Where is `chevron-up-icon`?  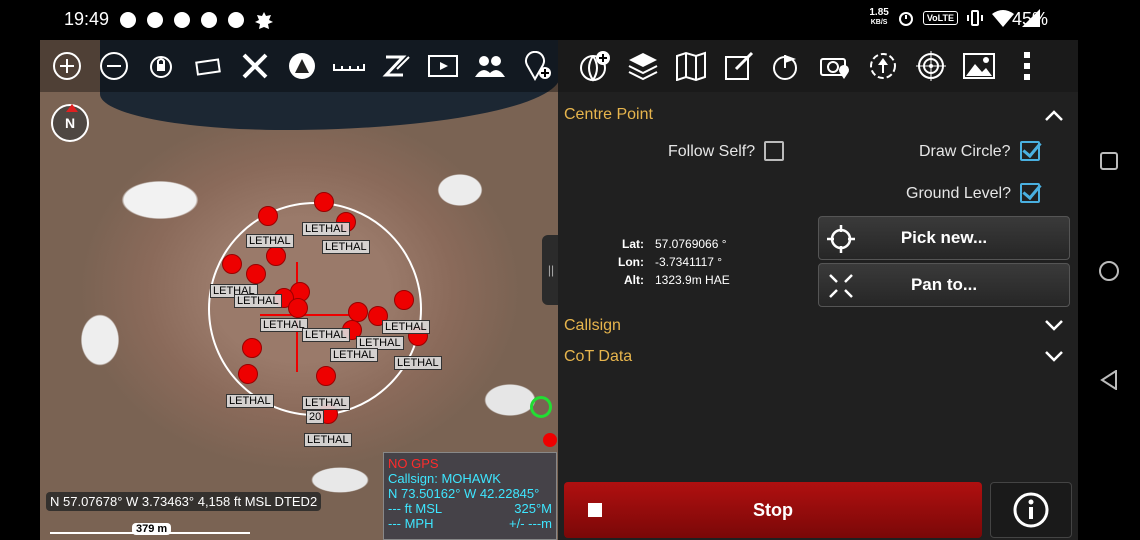 chevron-up-icon is located at coordinates (1054, 115).